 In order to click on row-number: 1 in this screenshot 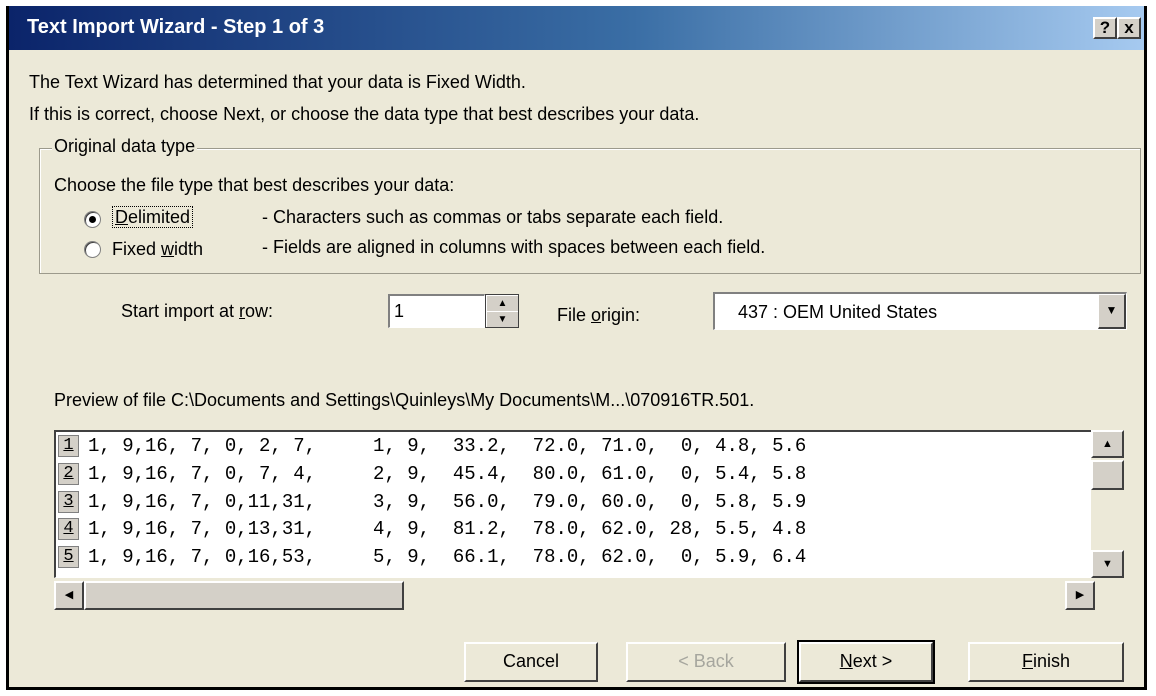, I will do `click(68, 446)`.